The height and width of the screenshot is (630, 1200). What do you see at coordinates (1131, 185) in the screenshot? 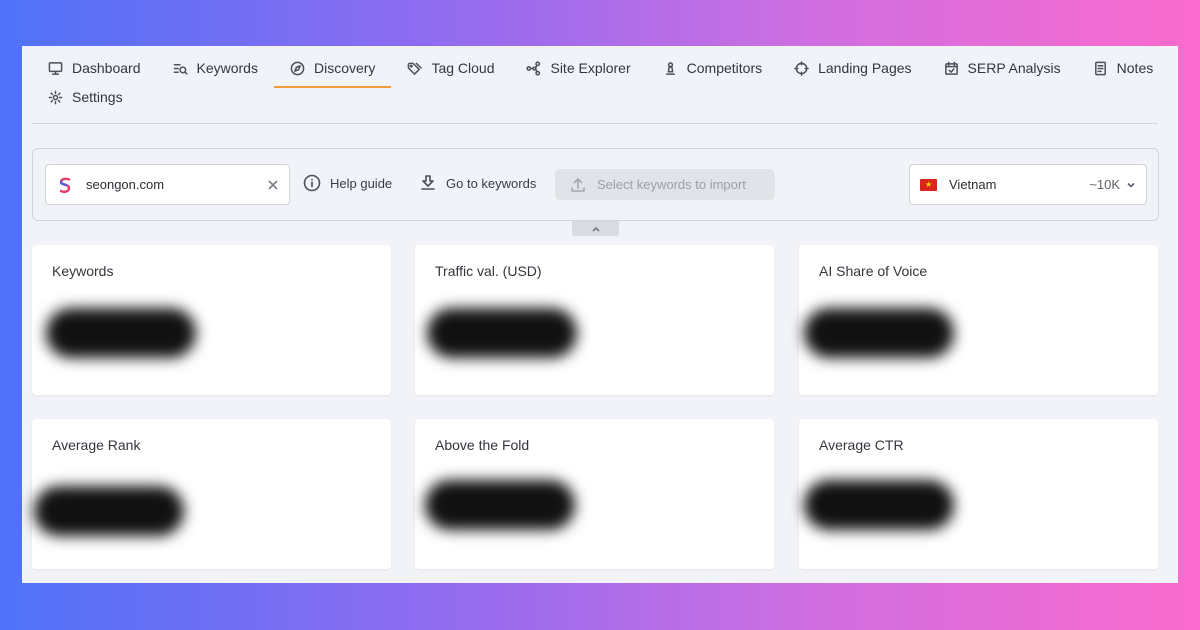
I see `chevron-down-icon` at bounding box center [1131, 185].